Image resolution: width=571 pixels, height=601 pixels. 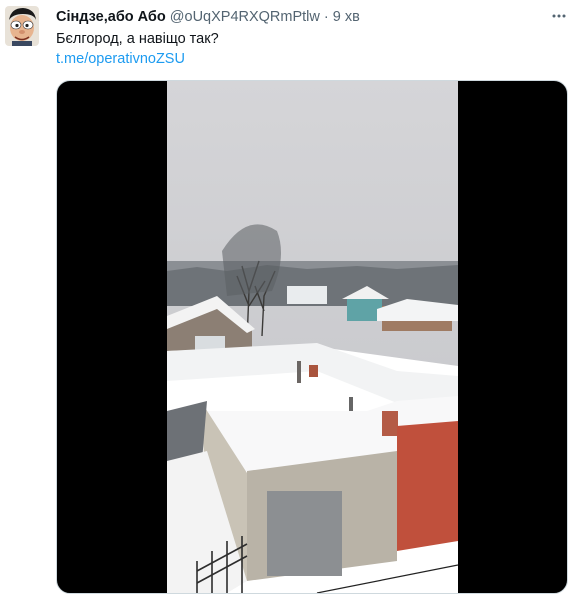 I want to click on author-name: Сіндзе,або Або, so click(x=111, y=17).